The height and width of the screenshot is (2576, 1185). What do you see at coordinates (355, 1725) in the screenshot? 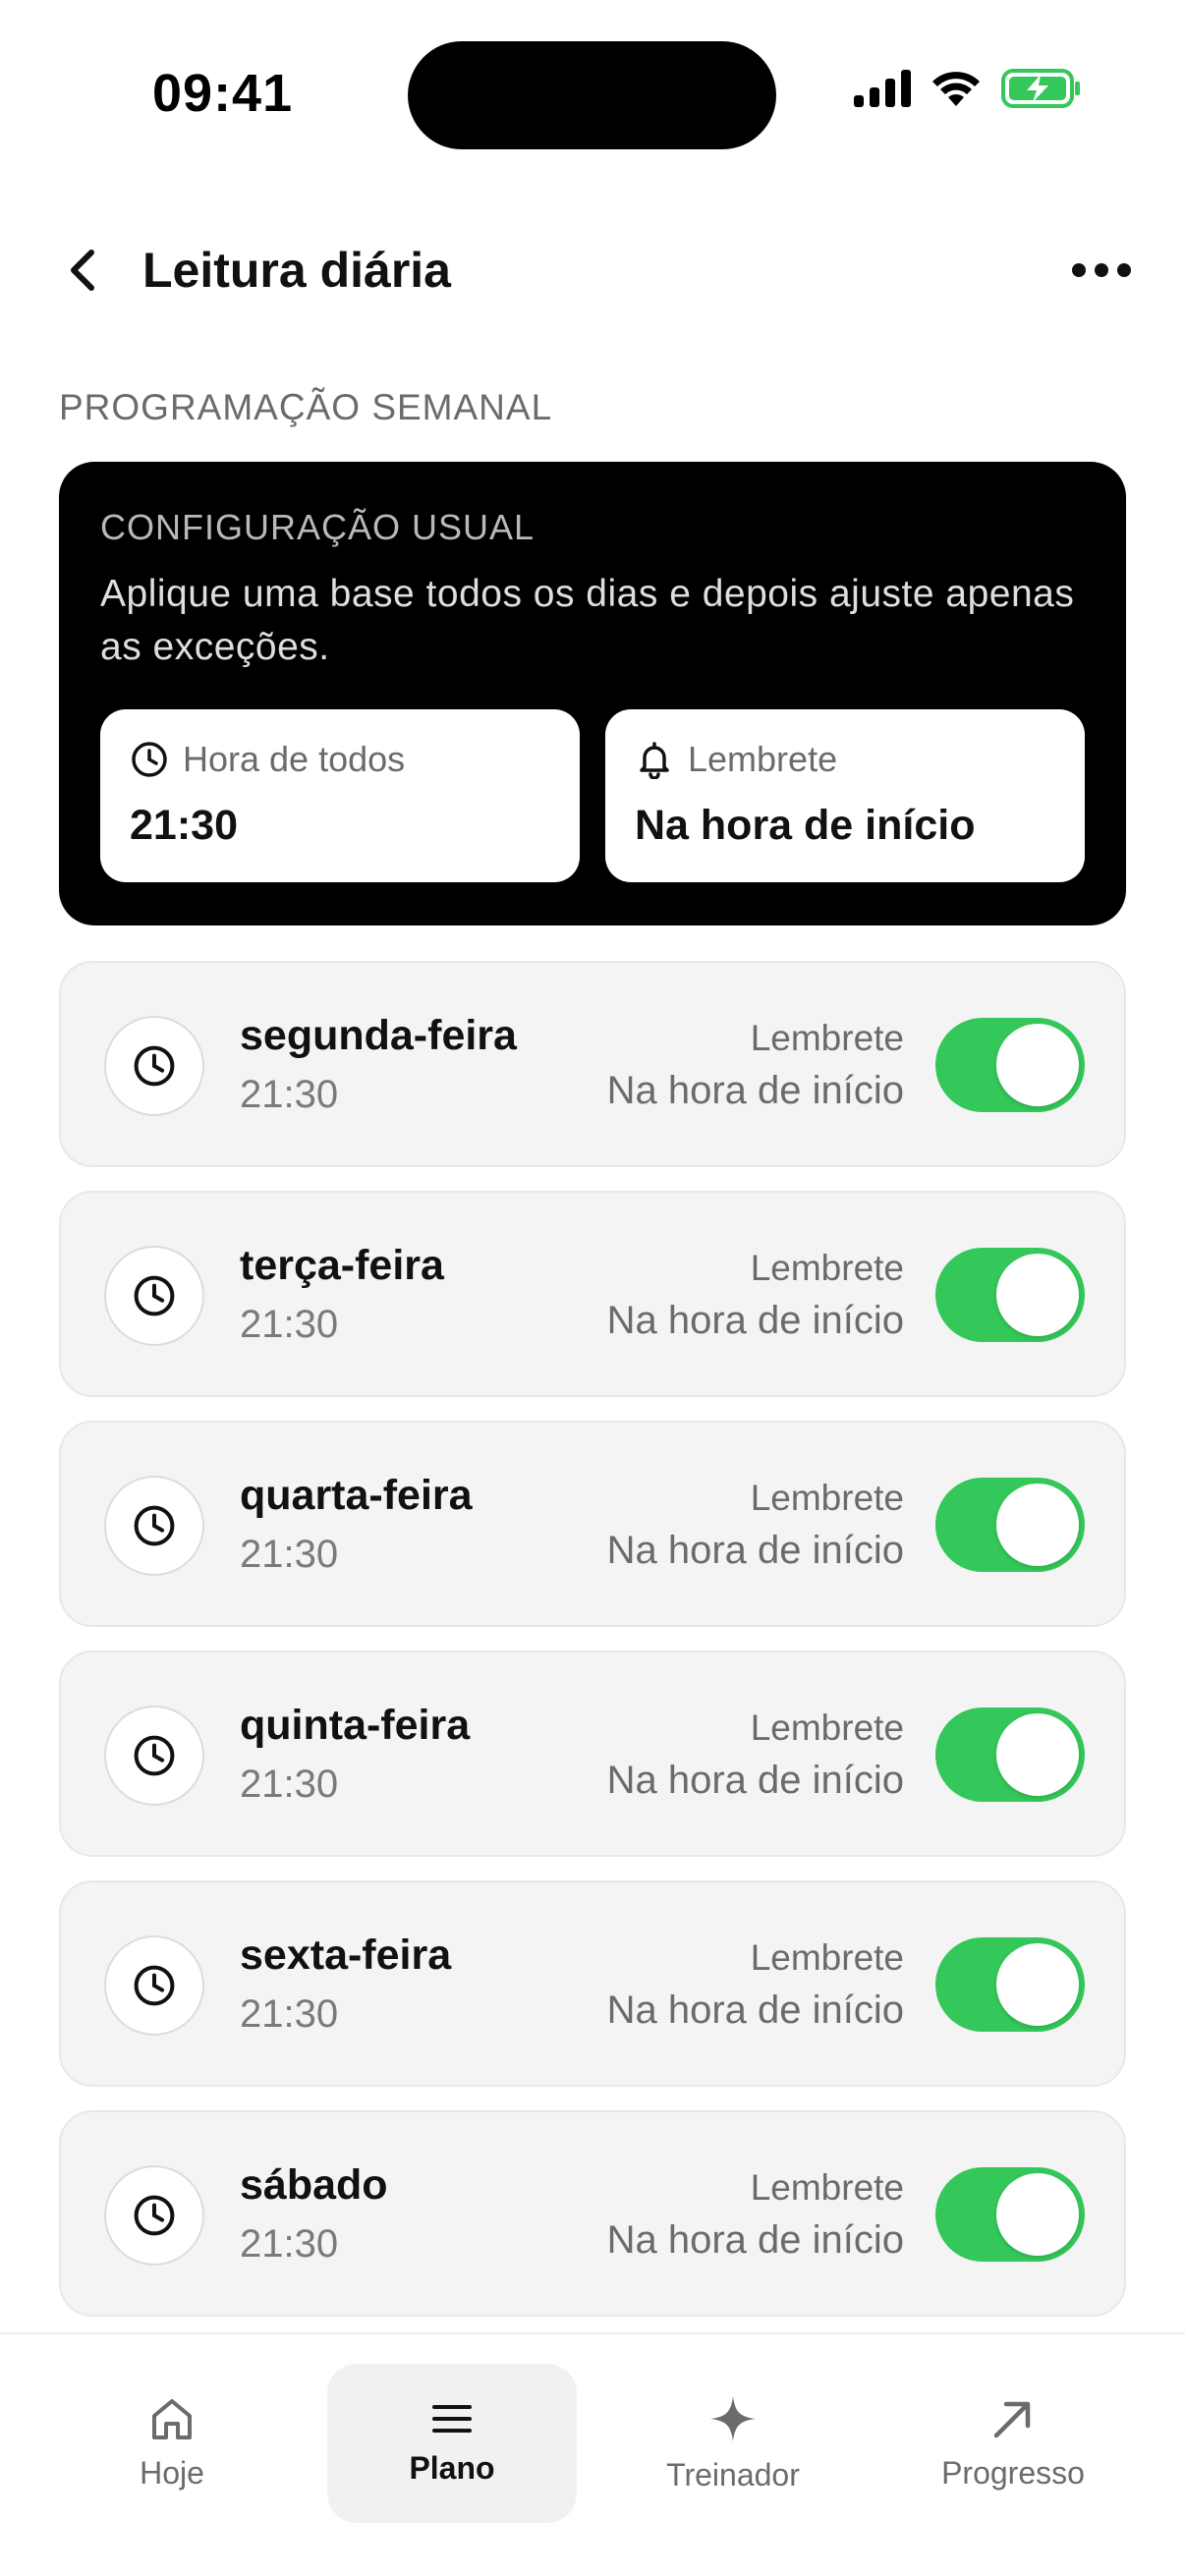
I see `day-name: quinta-feira` at bounding box center [355, 1725].